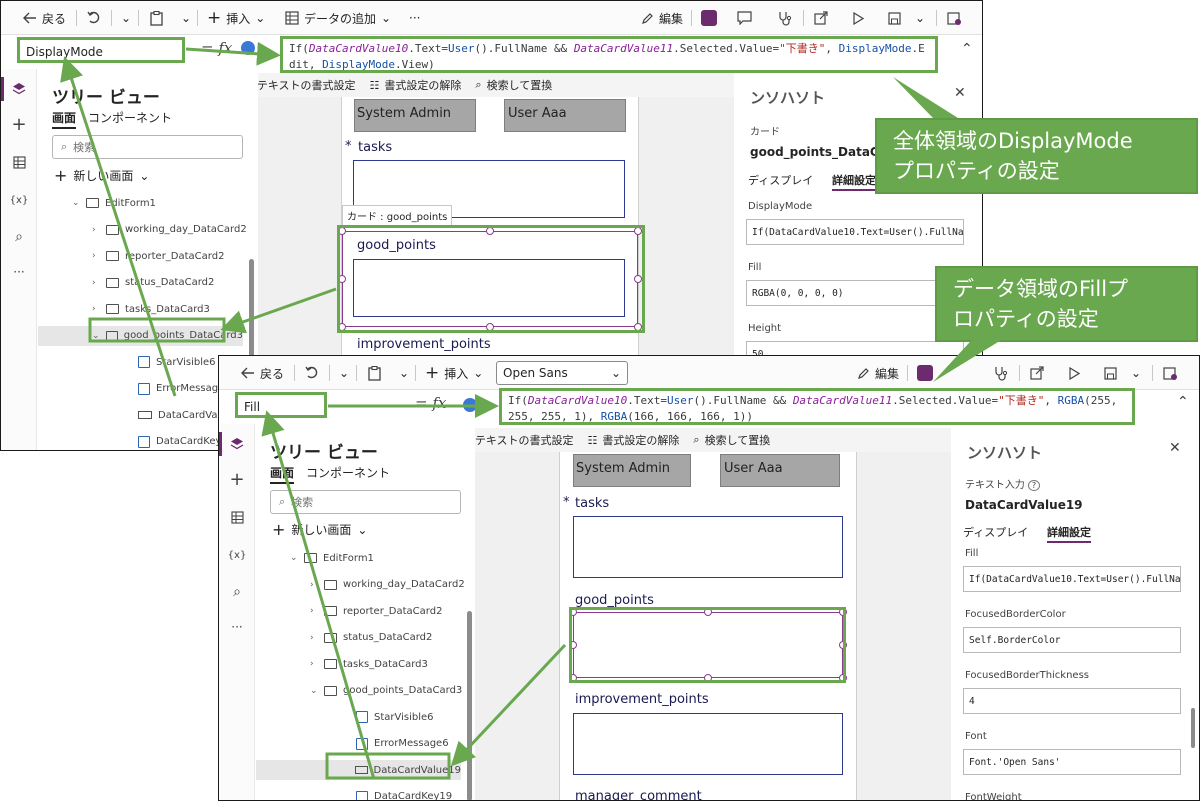 This screenshot has width=1200, height=801. Describe the element at coordinates (153, 283) in the screenshot. I see `tree-node: › status_DataCard2` at that location.